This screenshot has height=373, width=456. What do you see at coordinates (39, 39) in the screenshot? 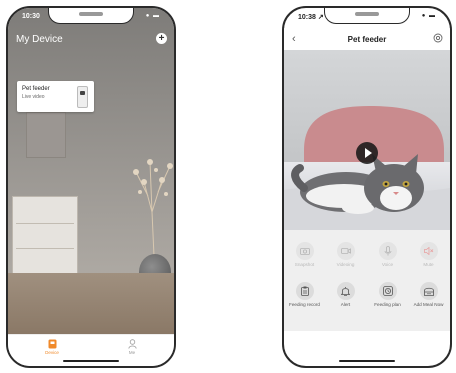
I see `page-title: My Device` at bounding box center [39, 39].